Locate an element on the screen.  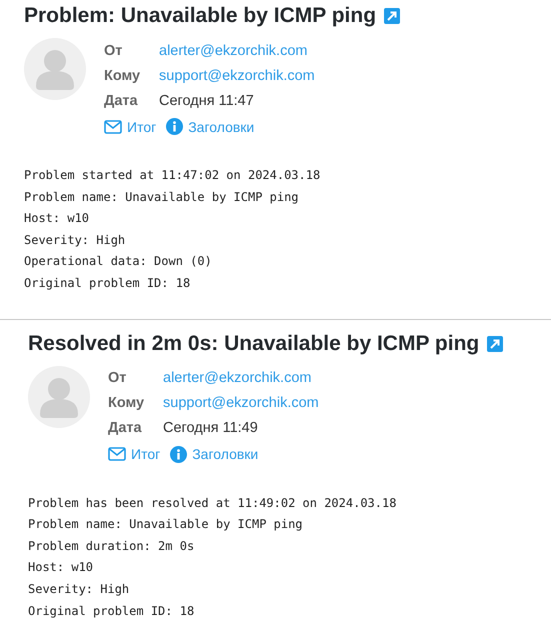
email-subject: Resolved in 2m 0s: Unavailable by ICMP ping is located at coordinates (254, 344).